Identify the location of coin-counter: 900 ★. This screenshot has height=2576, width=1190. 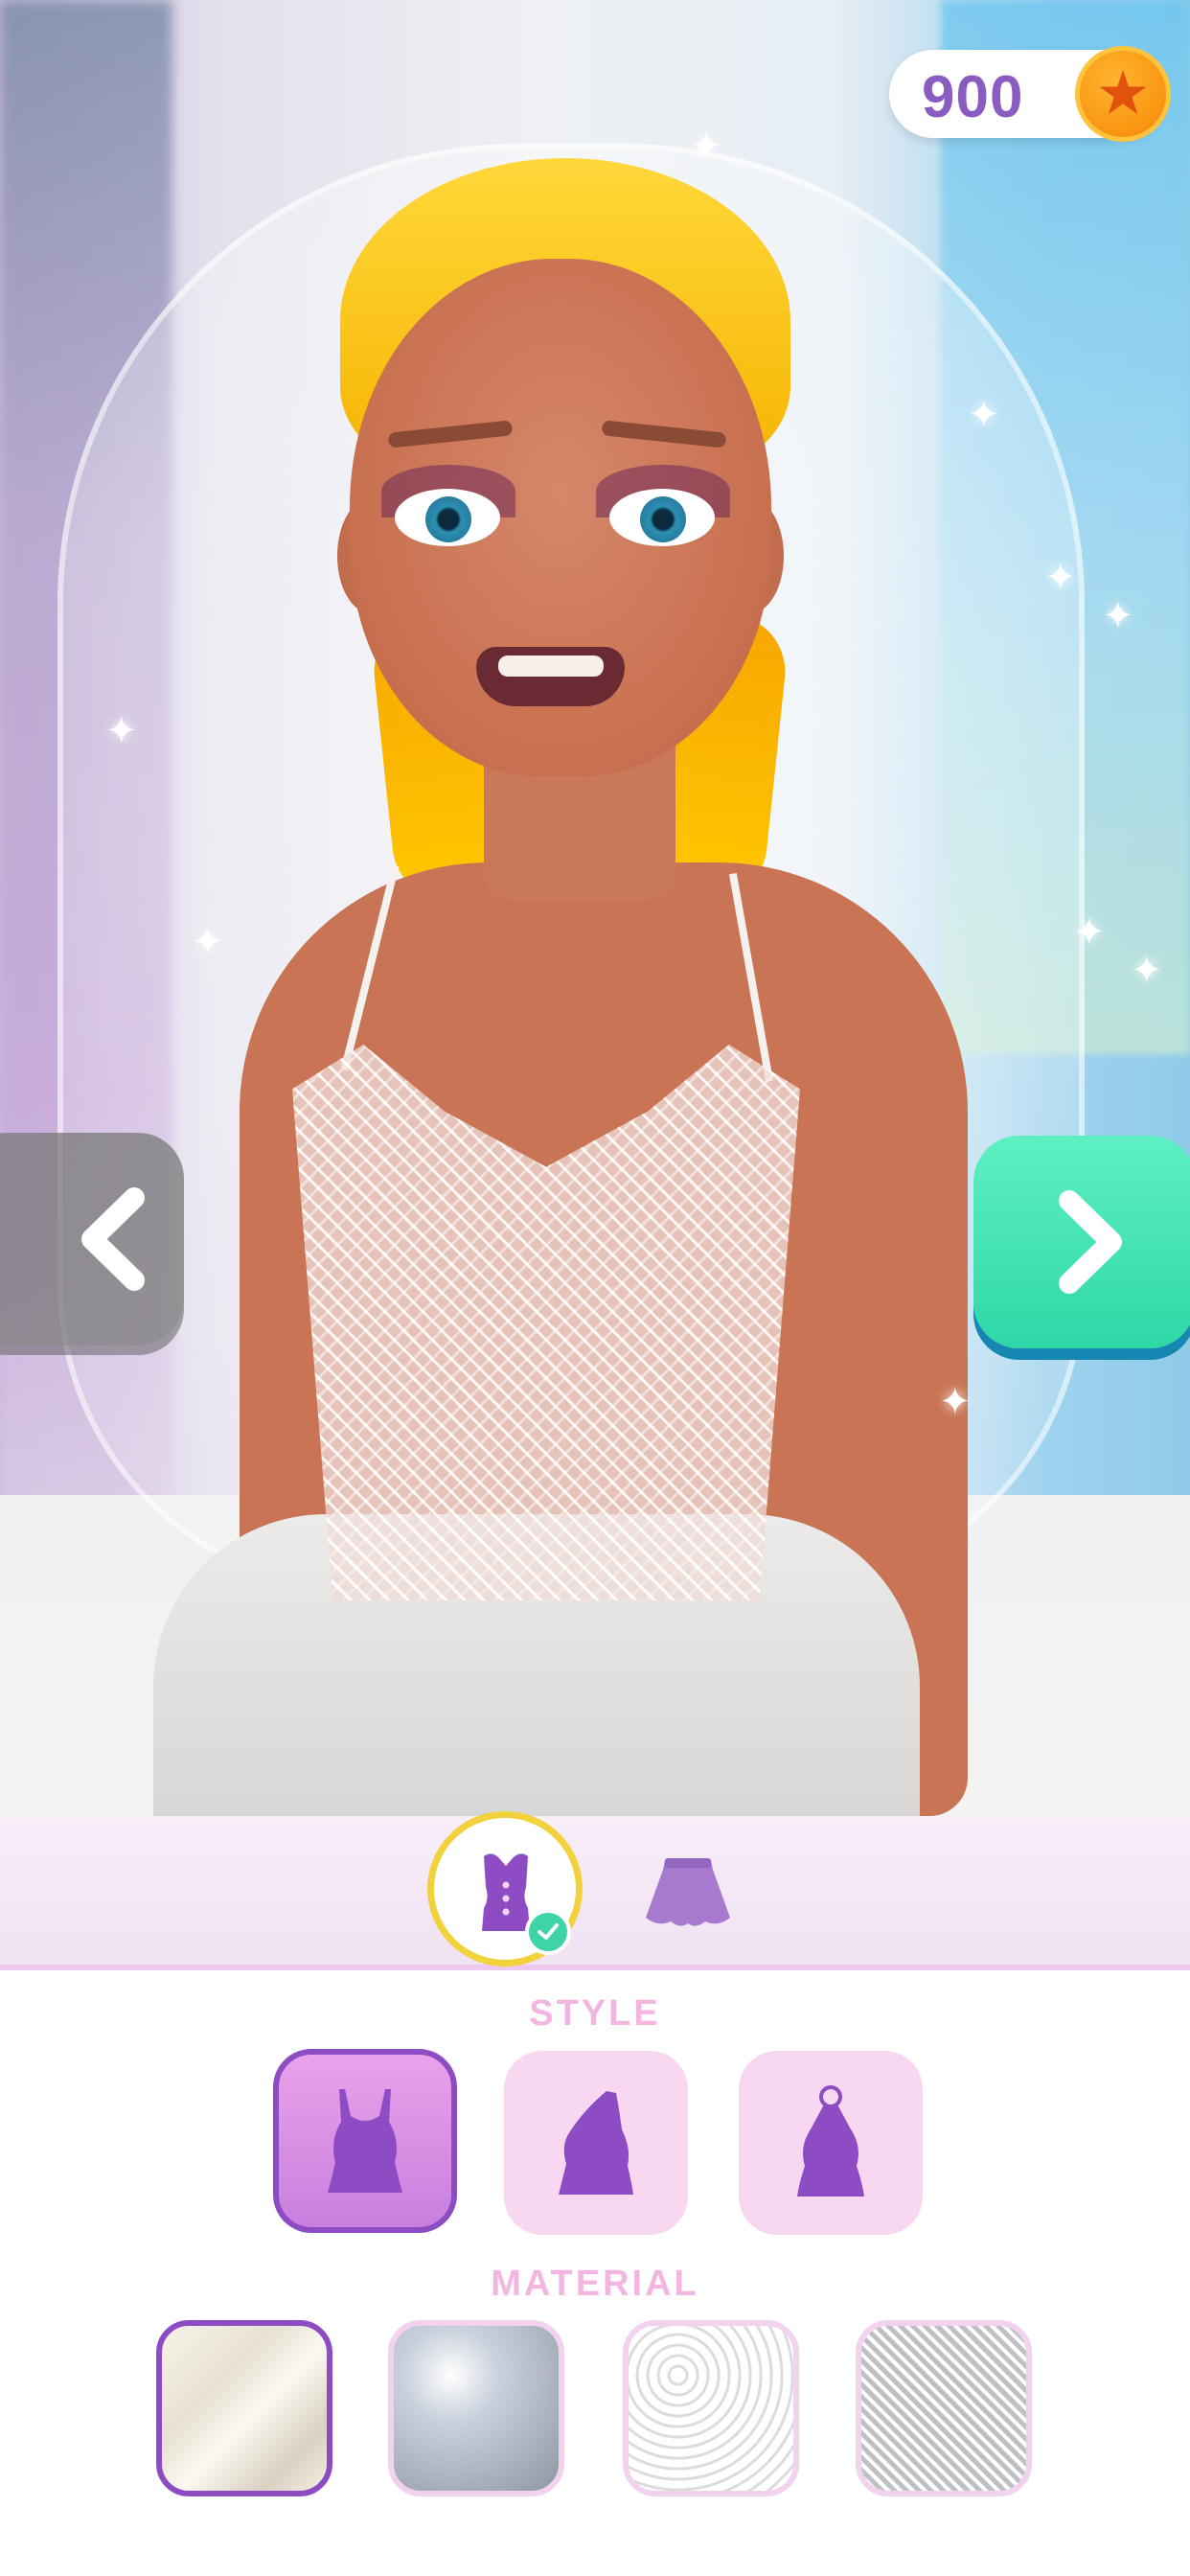
(1030, 94).